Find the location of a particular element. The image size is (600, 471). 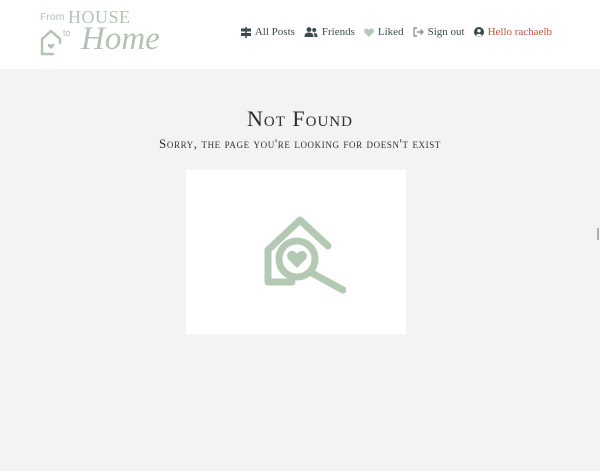

logo-home-text: Home is located at coordinates (120, 39).